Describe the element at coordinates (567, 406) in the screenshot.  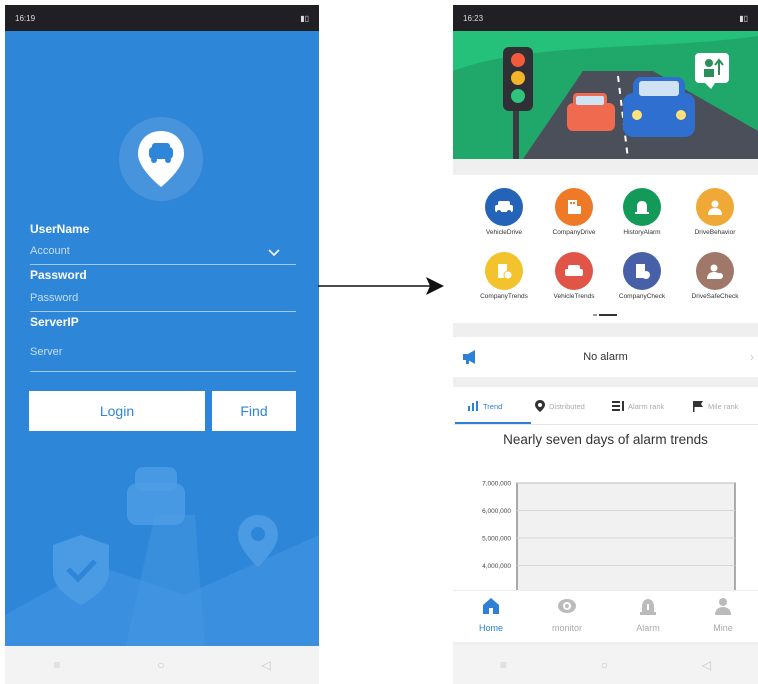
I see `tab-distributed-label: Distributed` at that location.